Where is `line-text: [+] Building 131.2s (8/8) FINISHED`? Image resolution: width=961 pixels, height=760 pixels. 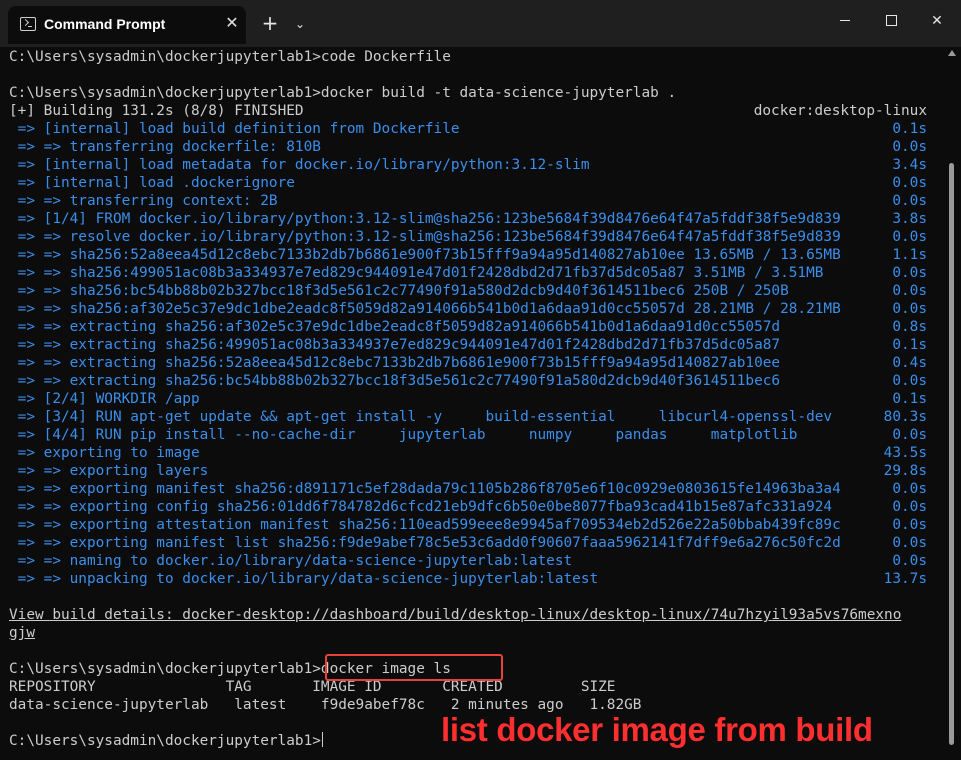
line-text: [+] Building 131.2s (8/8) FINISHED is located at coordinates (156, 111).